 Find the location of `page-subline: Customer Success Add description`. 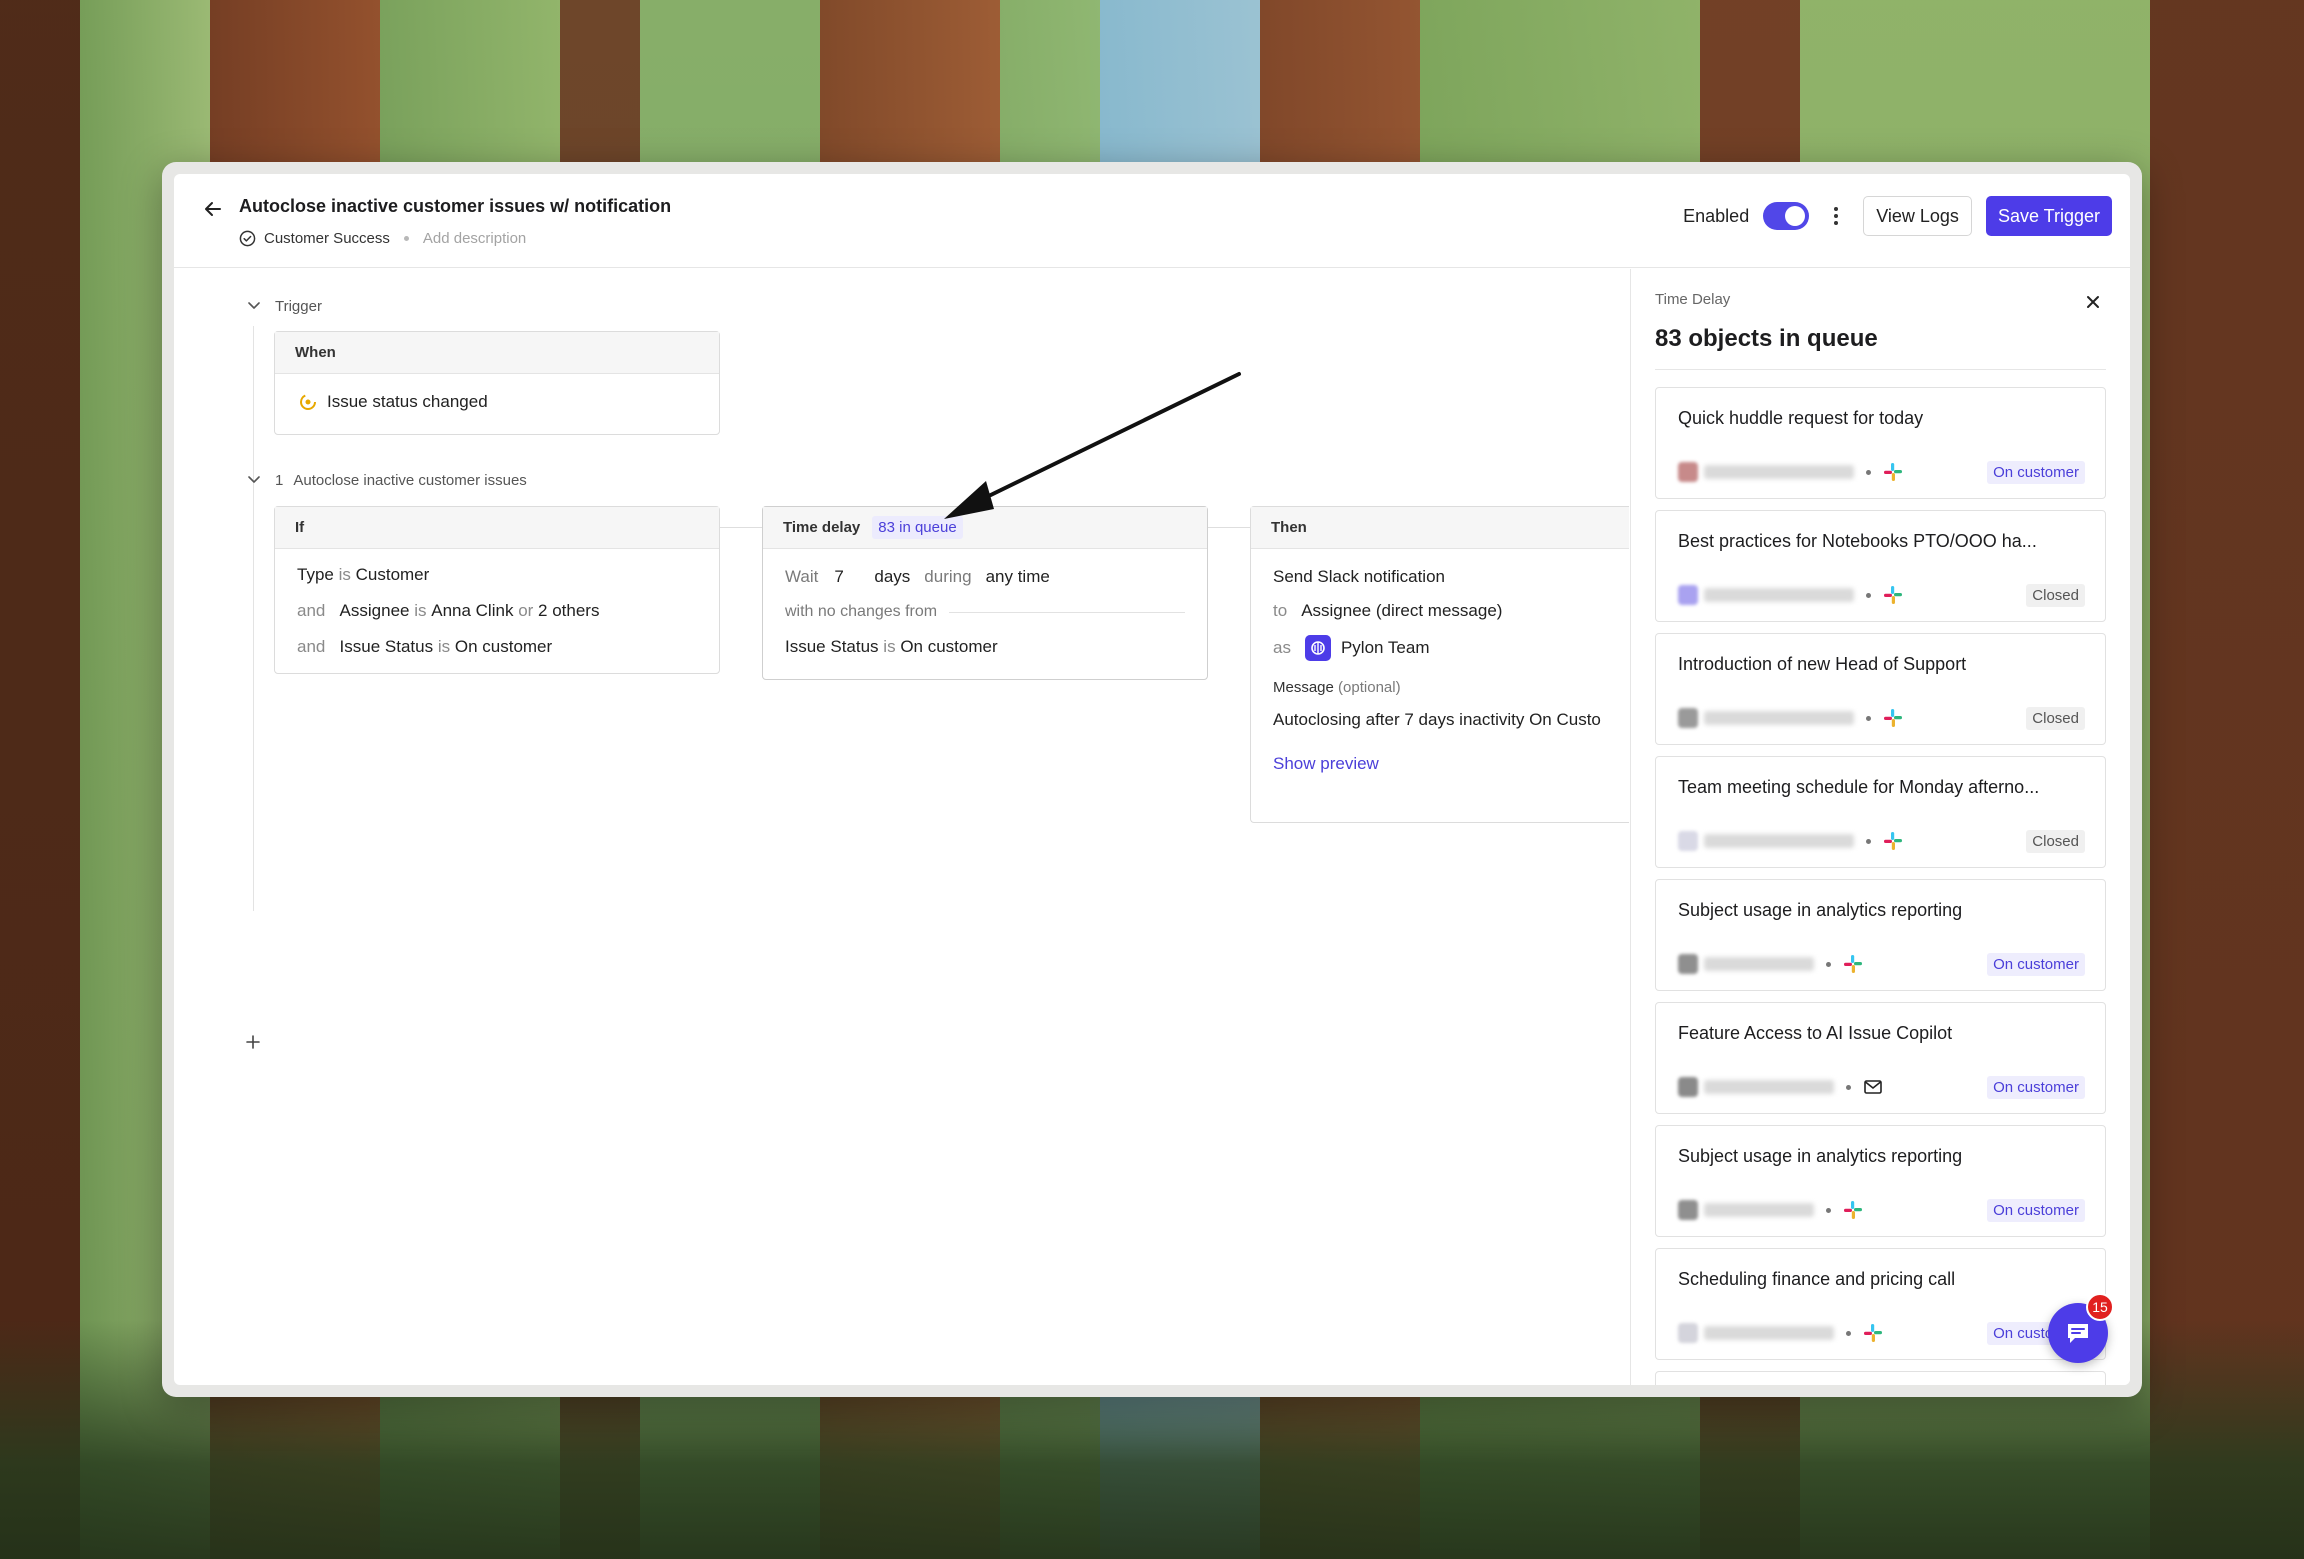

page-subline: Customer Success Add description is located at coordinates (382, 238).